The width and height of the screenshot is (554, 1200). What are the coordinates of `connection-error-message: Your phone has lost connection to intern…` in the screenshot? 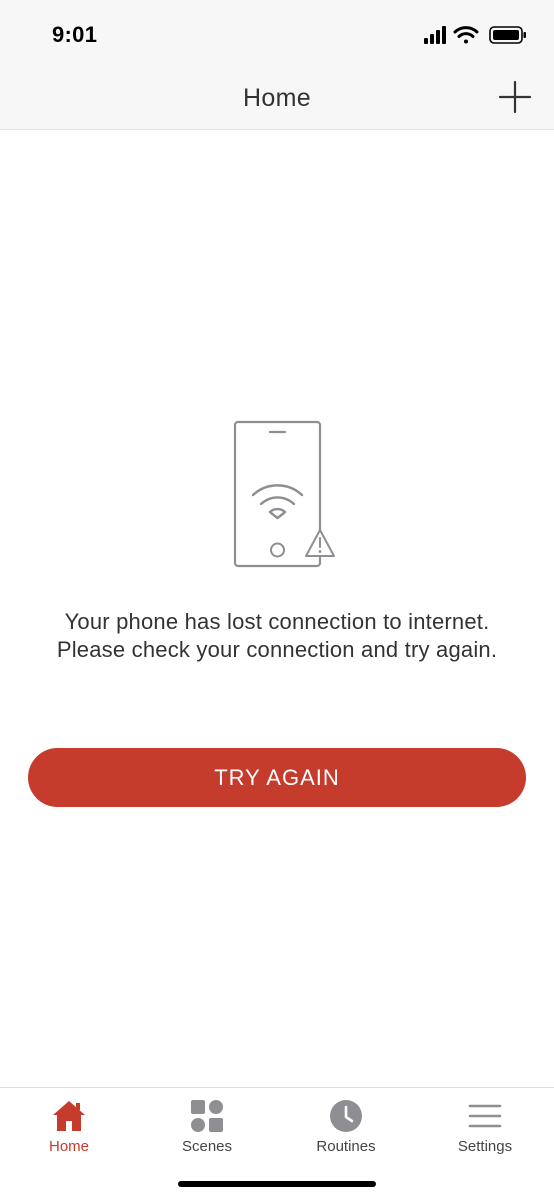 It's located at (277, 635).